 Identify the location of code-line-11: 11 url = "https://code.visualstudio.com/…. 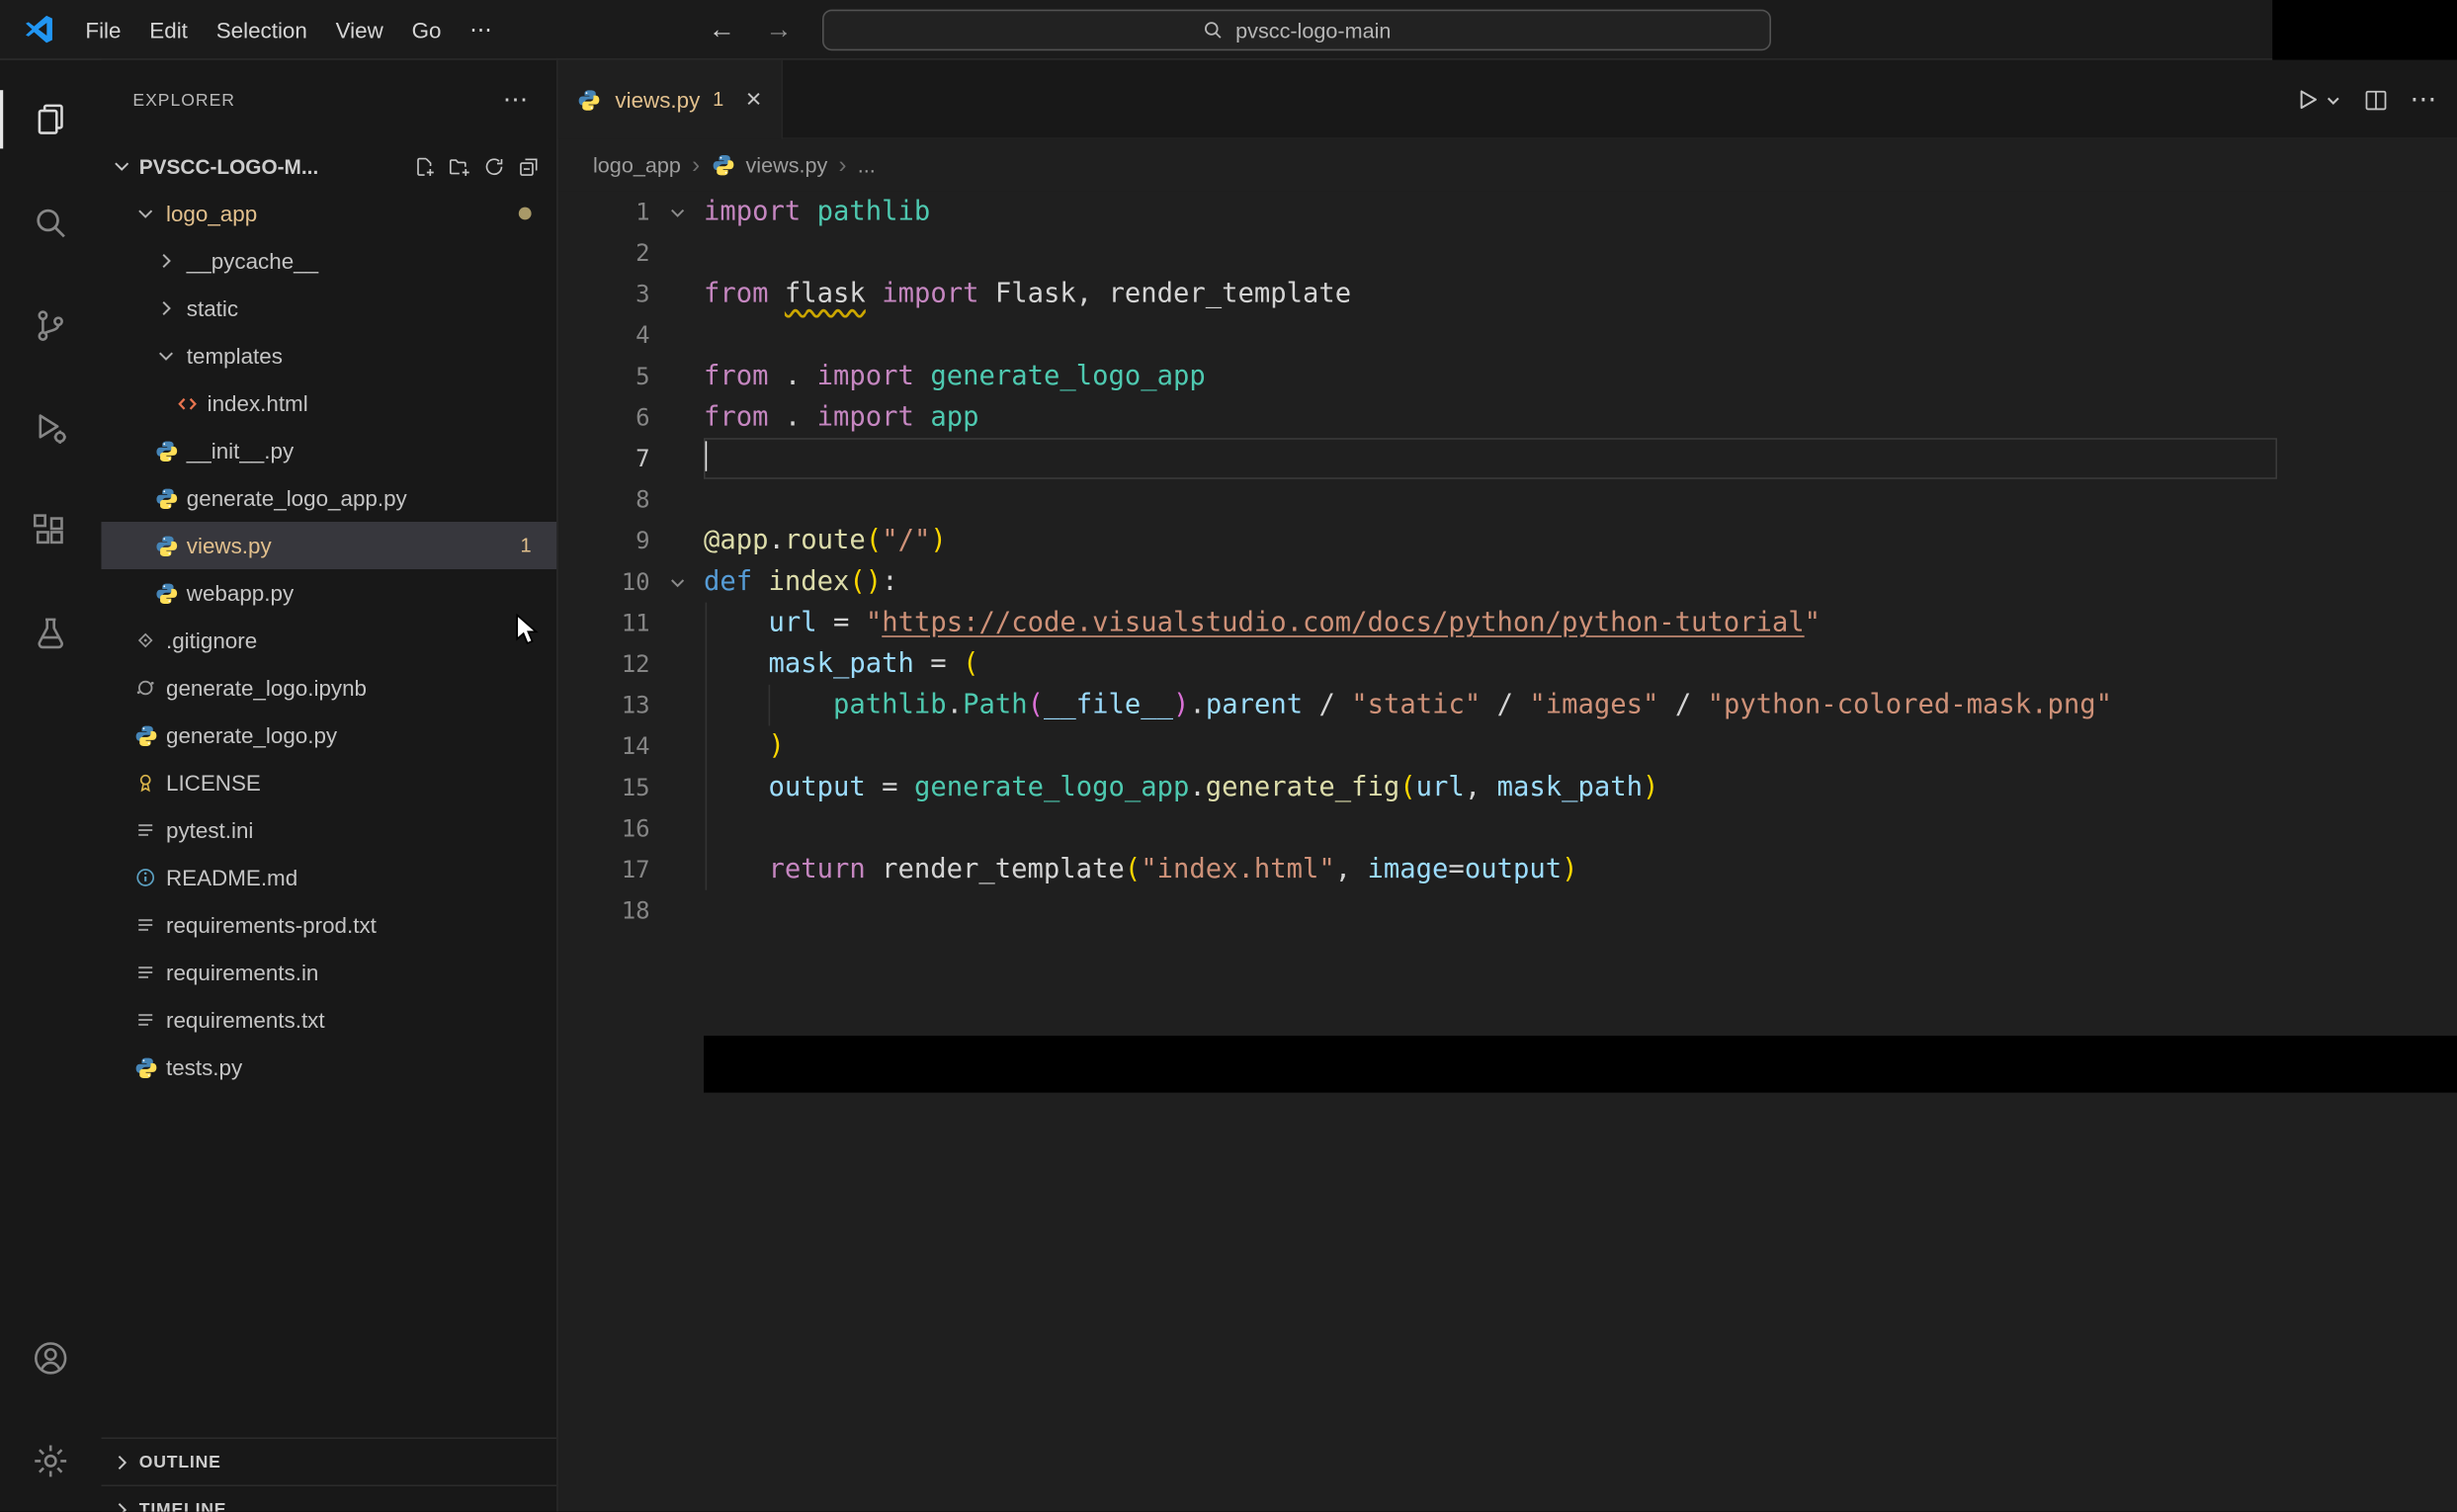
(1507, 623).